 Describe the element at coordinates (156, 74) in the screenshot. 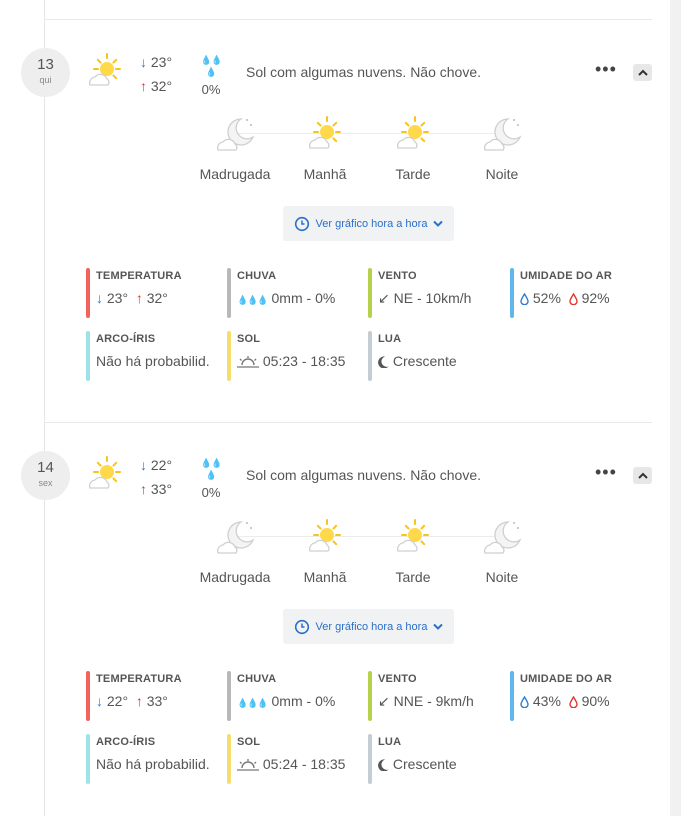

I see `temperature-summary: ↓ 23° ↑ 32°` at that location.